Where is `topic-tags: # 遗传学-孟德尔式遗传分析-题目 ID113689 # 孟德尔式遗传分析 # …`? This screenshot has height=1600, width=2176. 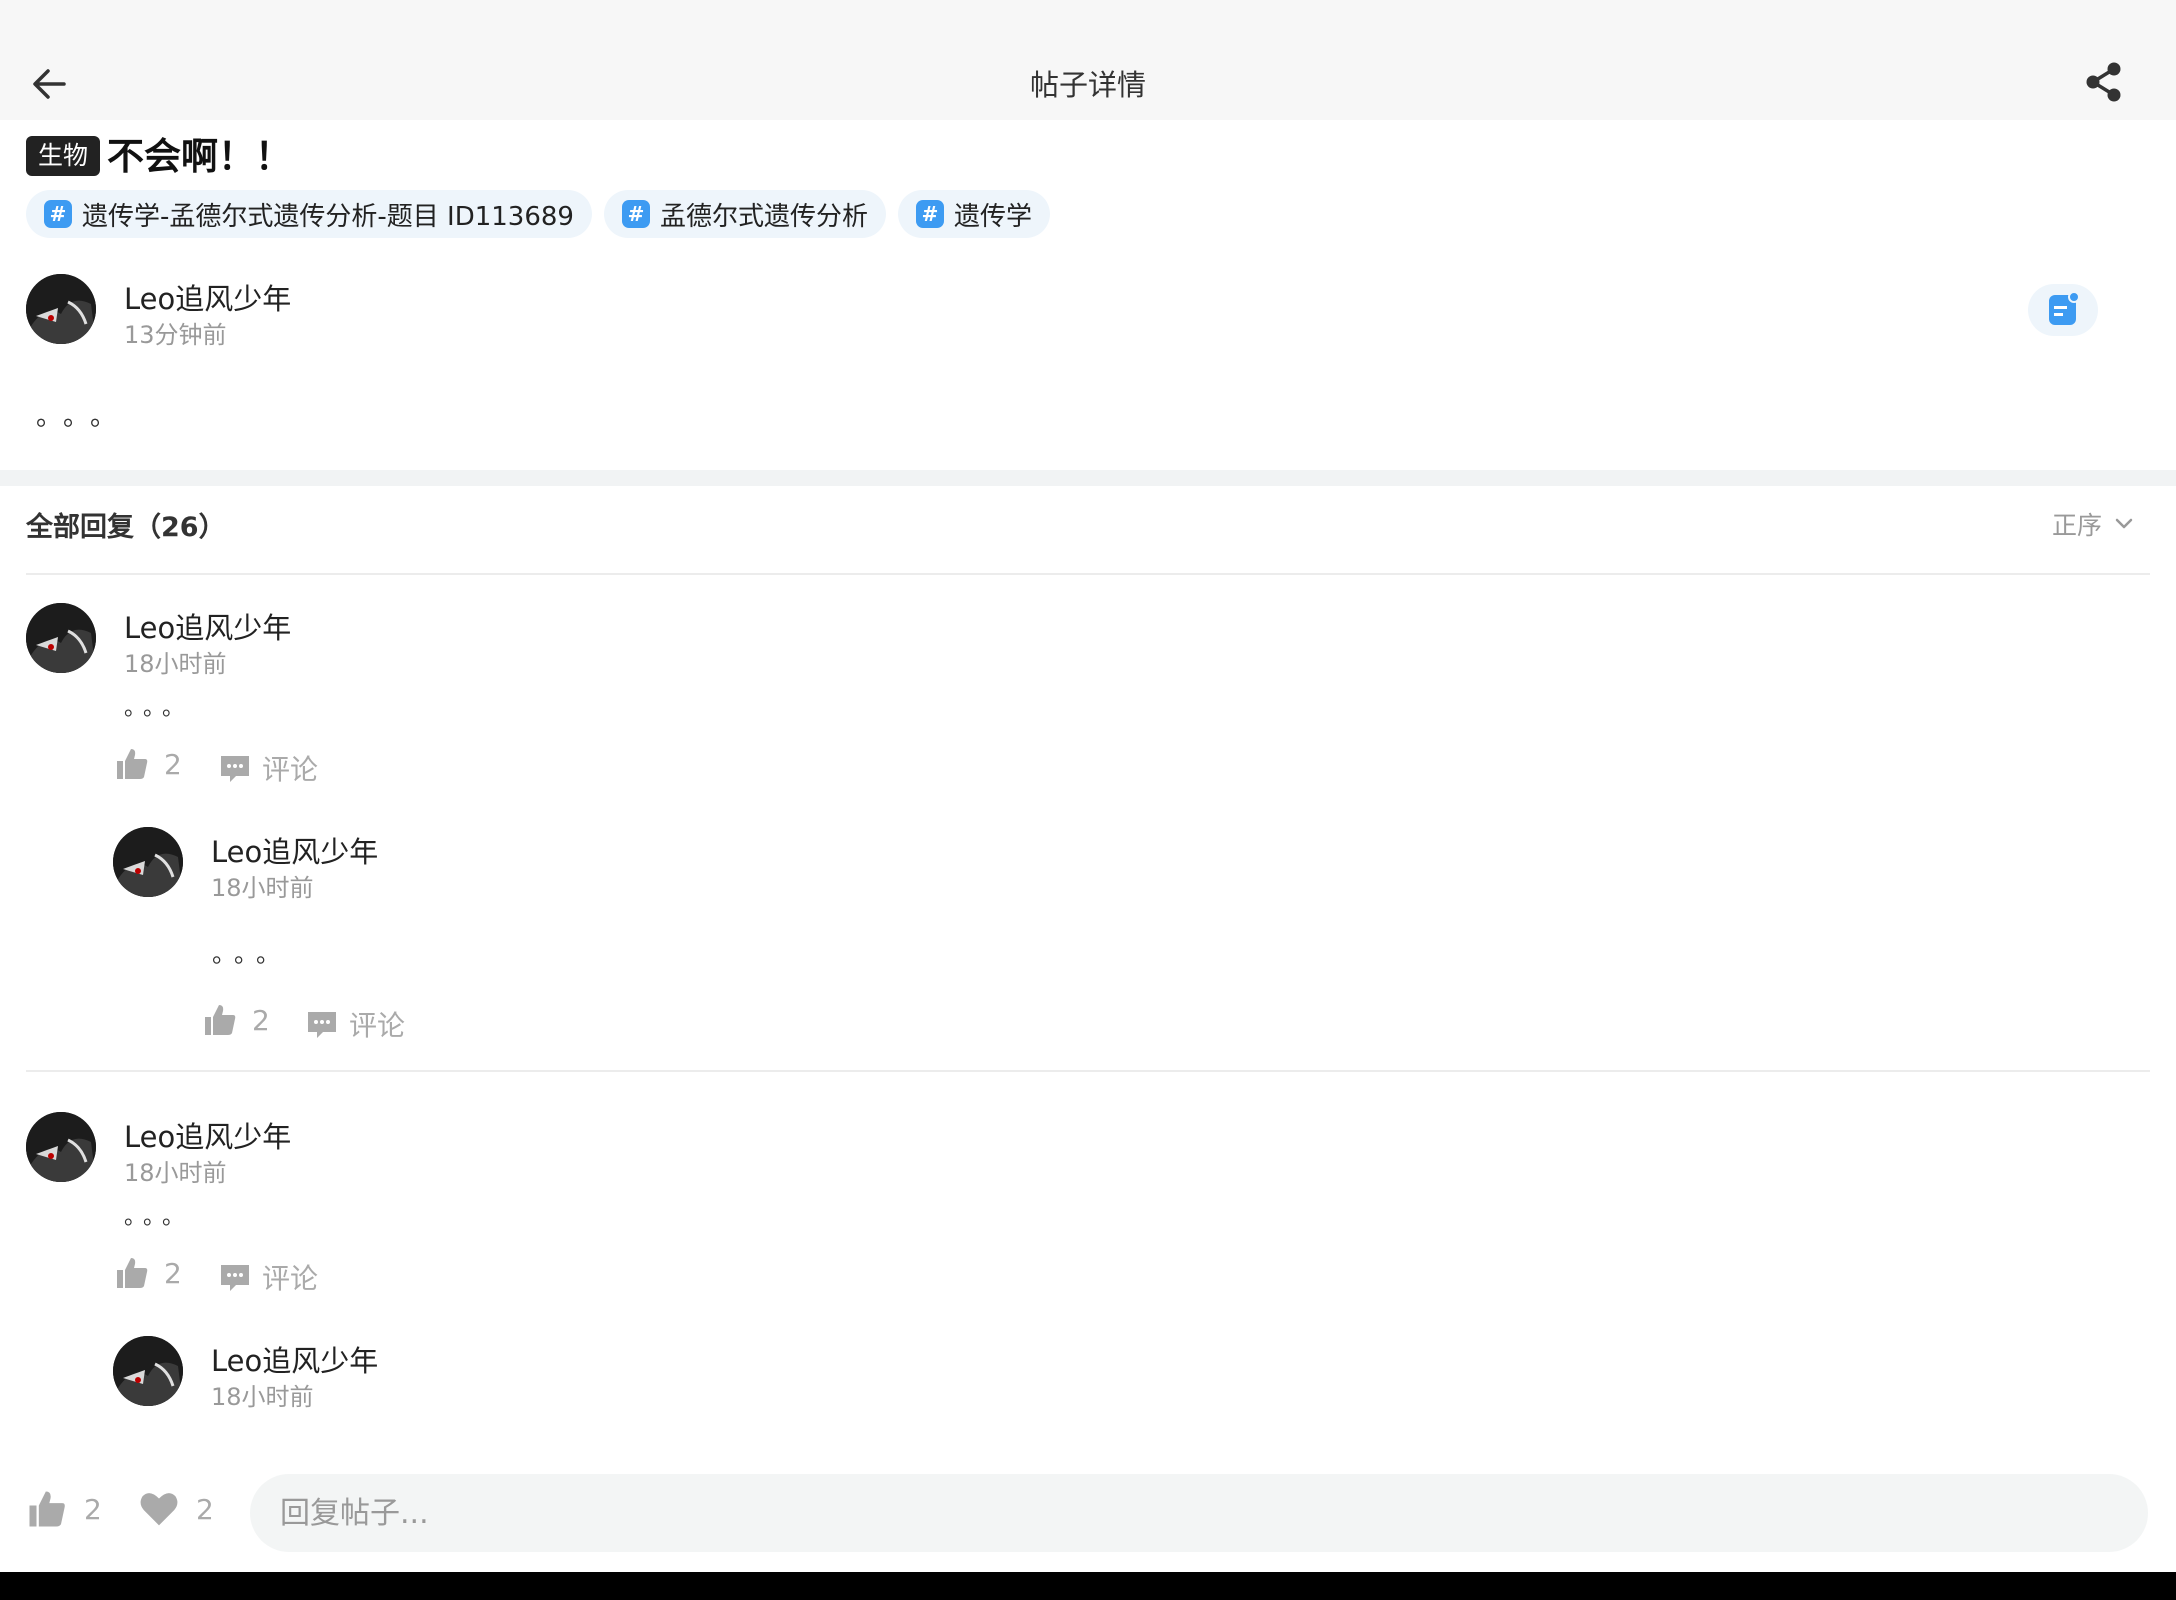 topic-tags: # 遗传学-孟德尔式遗传分析-题目 ID113689 # 孟德尔式遗传分析 # … is located at coordinates (538, 214).